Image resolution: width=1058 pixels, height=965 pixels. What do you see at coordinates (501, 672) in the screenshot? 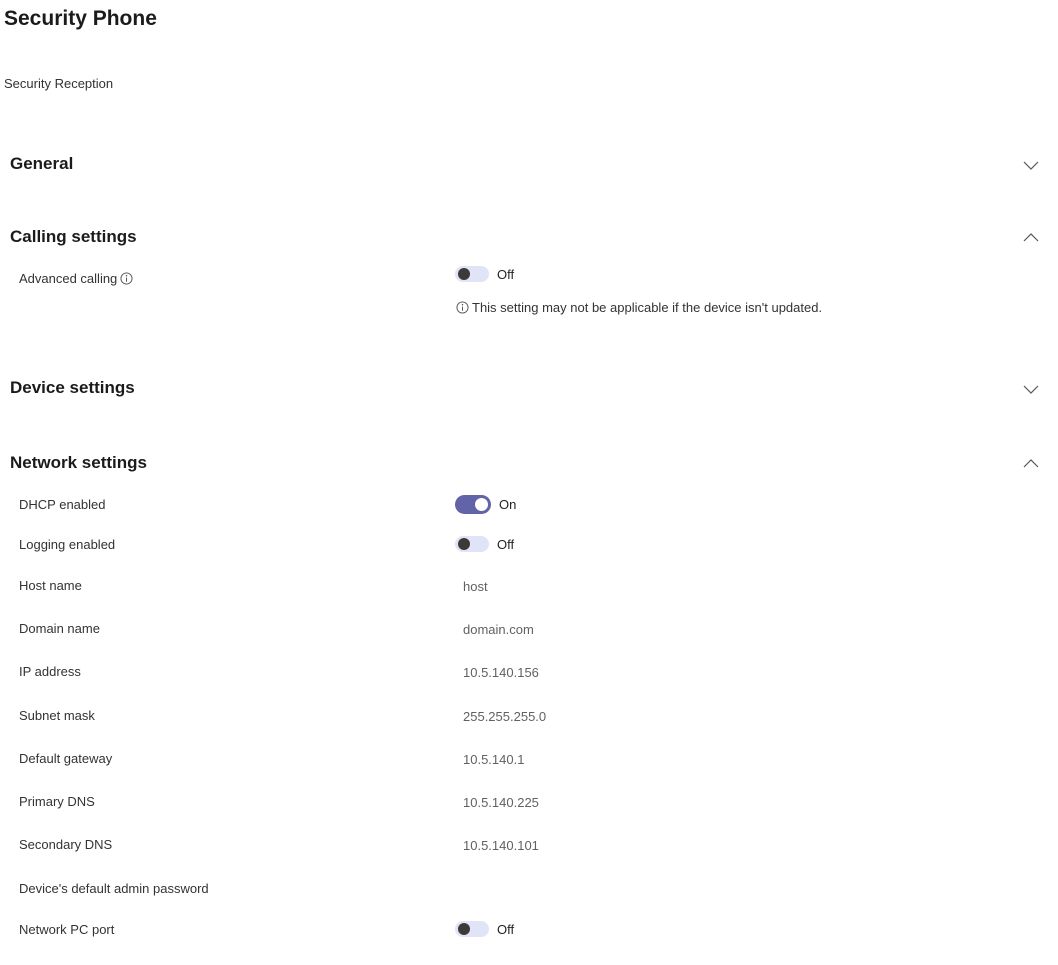
I see `ip-address-value: 10.5.140.156` at bounding box center [501, 672].